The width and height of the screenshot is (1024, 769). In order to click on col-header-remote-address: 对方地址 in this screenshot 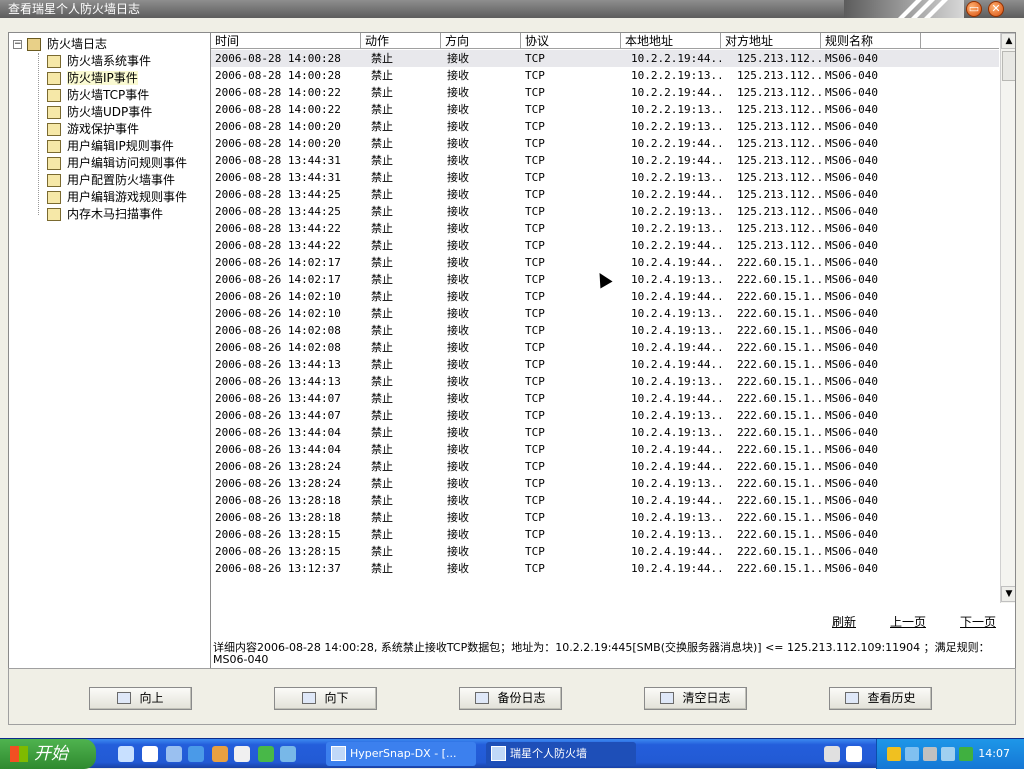, I will do `click(771, 41)`.